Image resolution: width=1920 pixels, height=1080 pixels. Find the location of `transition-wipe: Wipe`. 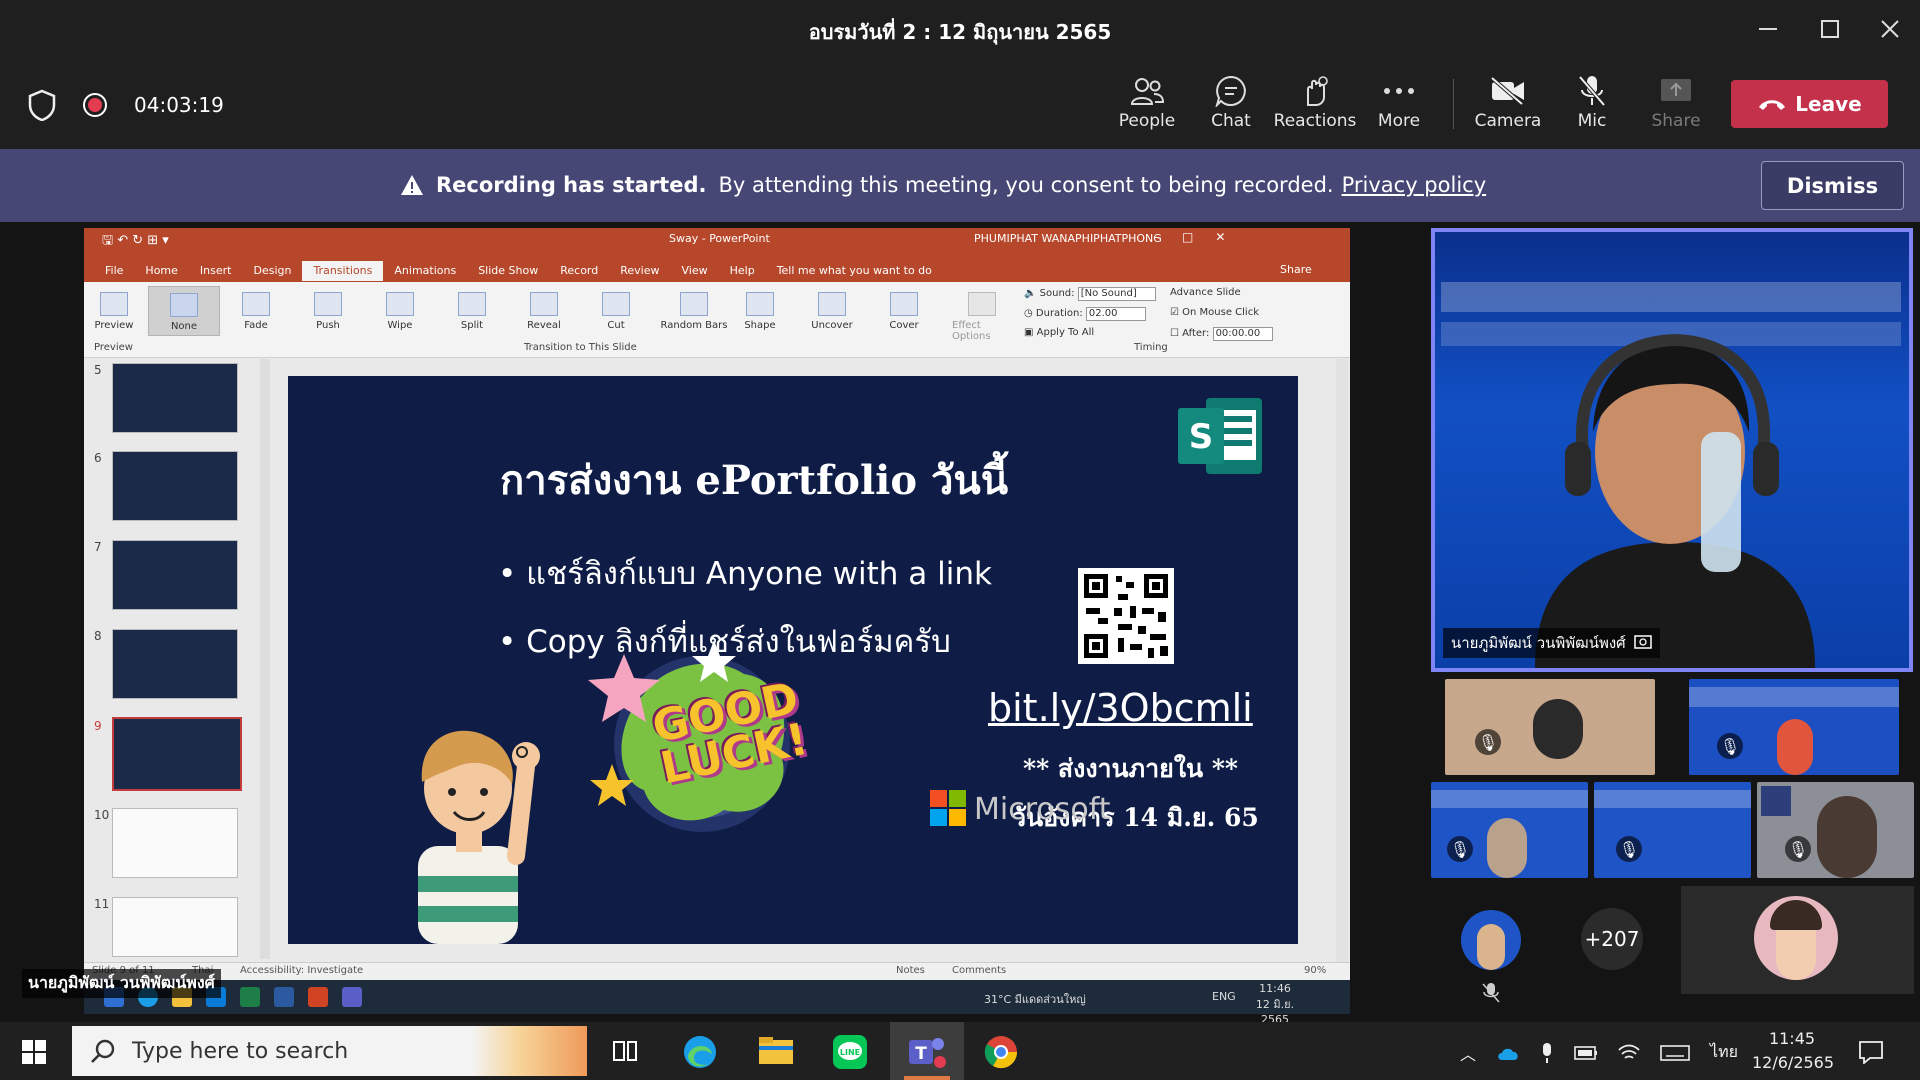

transition-wipe: Wipe is located at coordinates (400, 308).